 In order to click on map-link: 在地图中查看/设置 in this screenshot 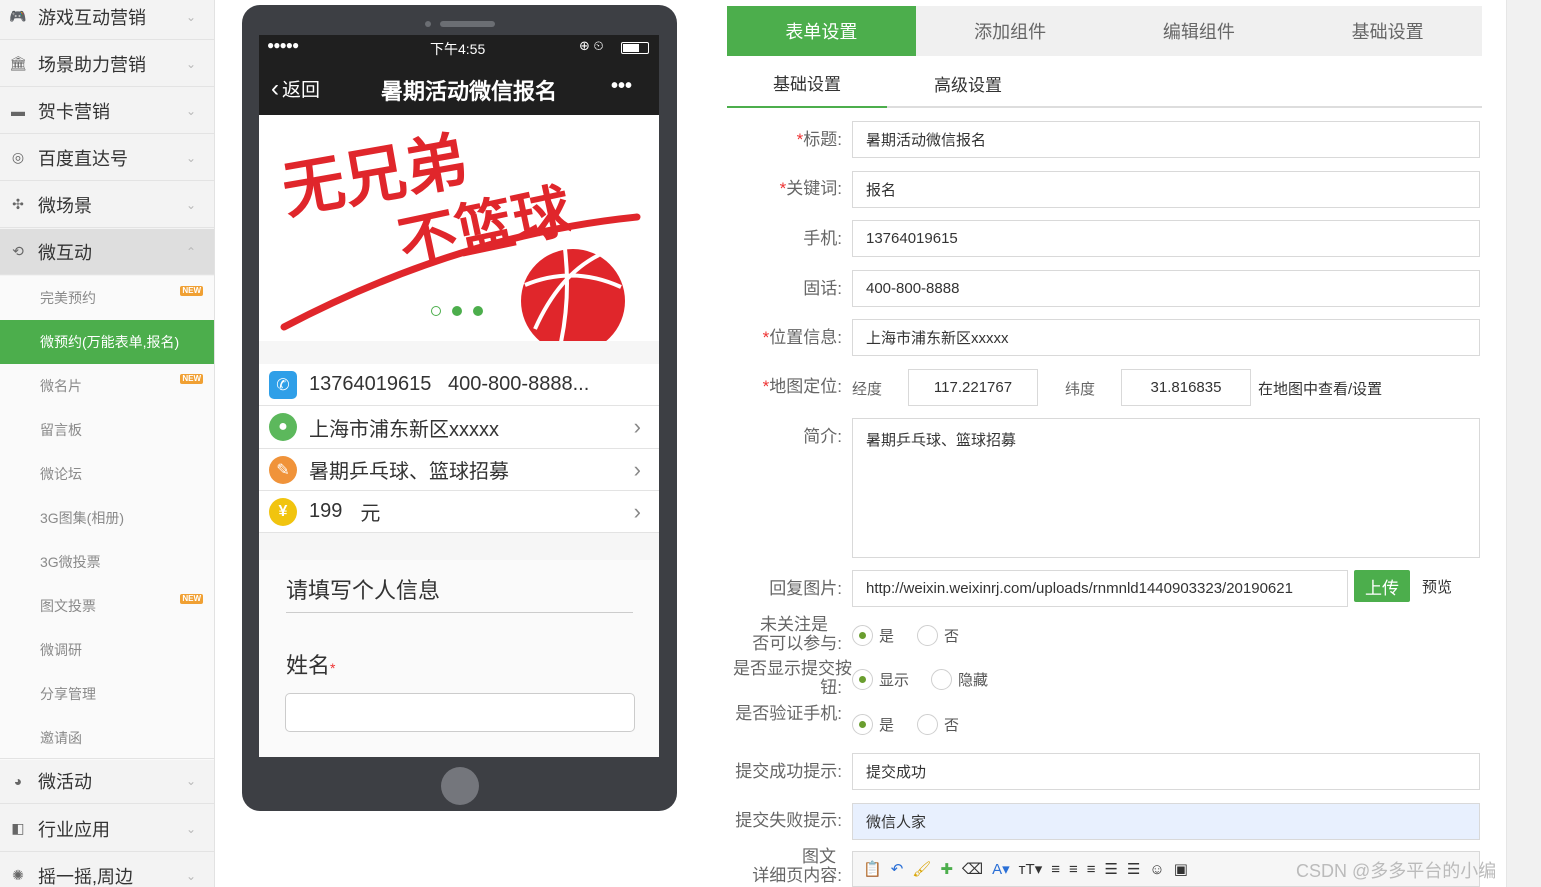, I will do `click(1320, 388)`.